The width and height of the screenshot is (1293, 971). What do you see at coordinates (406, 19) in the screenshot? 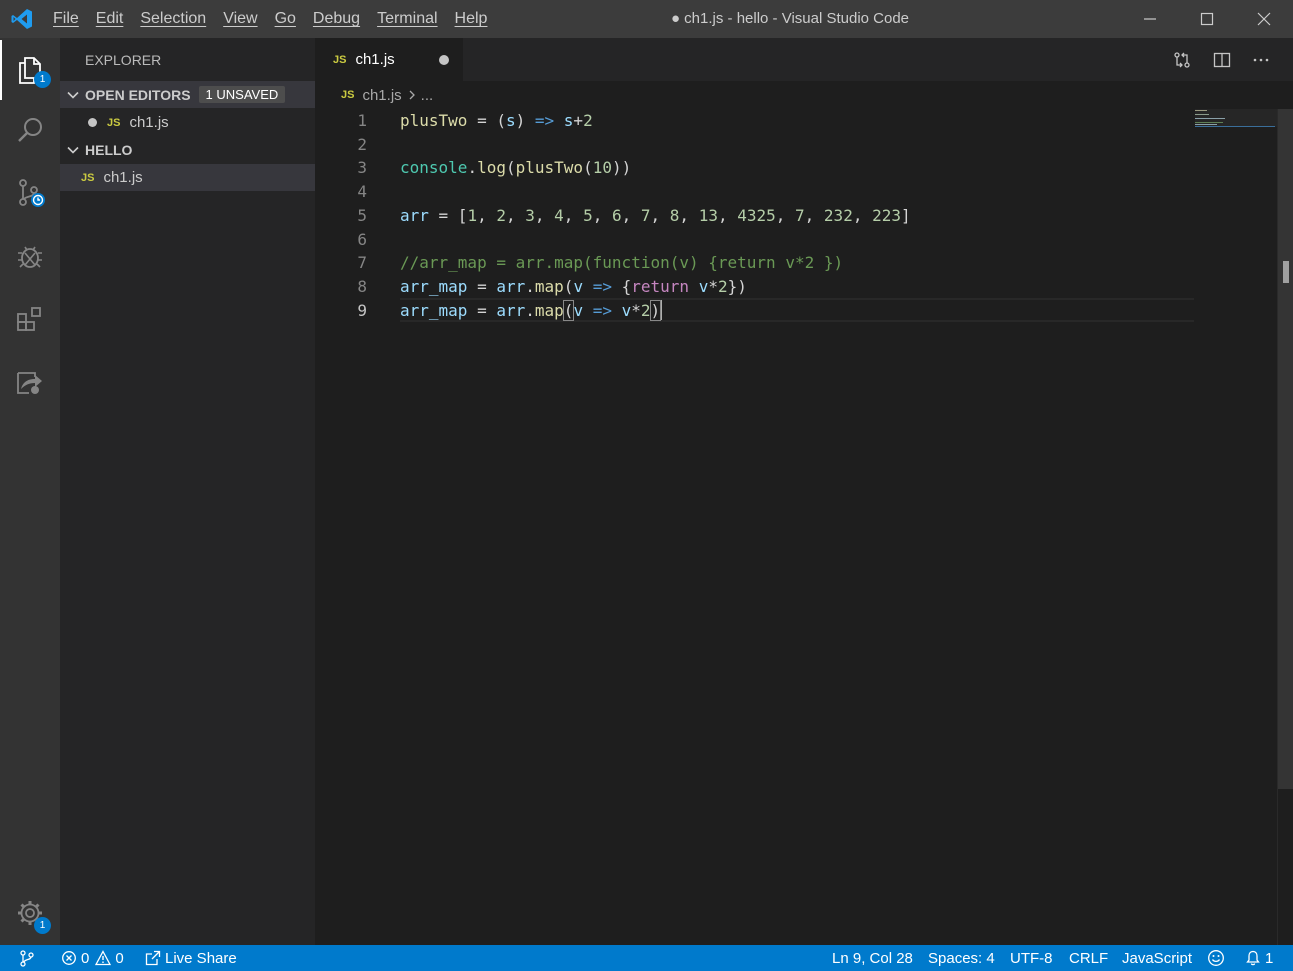
I see `menu-terminal: Terminal` at bounding box center [406, 19].